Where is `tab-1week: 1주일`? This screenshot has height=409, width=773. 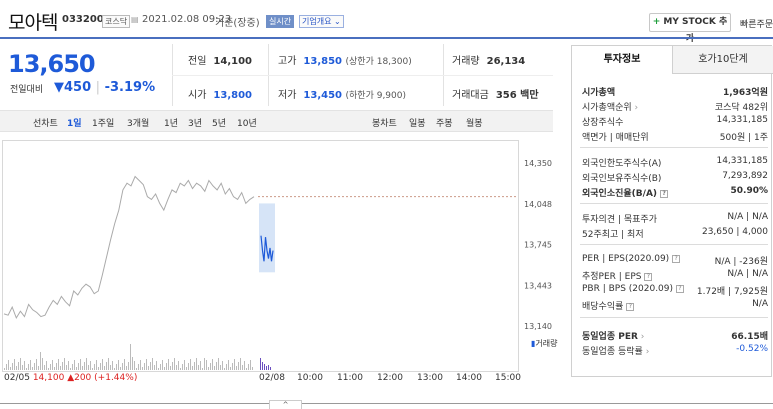
tab-1week: 1주일 is located at coordinates (103, 122).